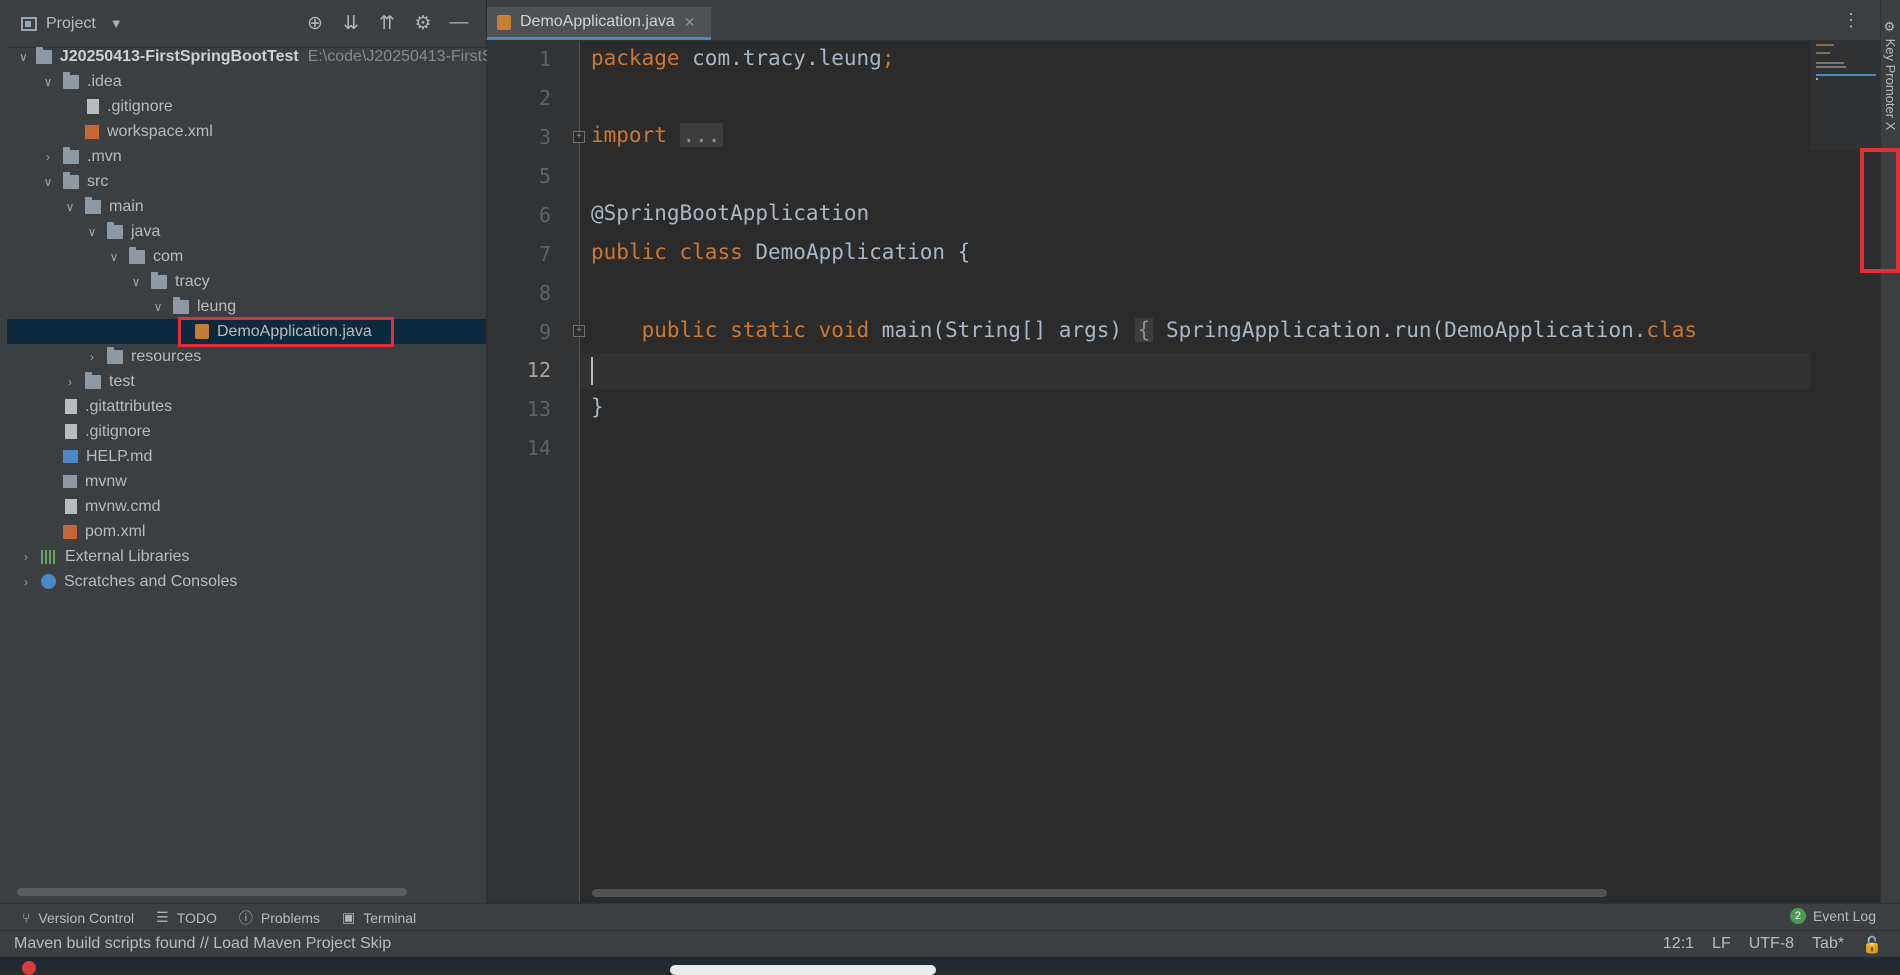 The image size is (1900, 975). What do you see at coordinates (246, 581) in the screenshot?
I see `tree-item: › Scratches and Consoles` at bounding box center [246, 581].